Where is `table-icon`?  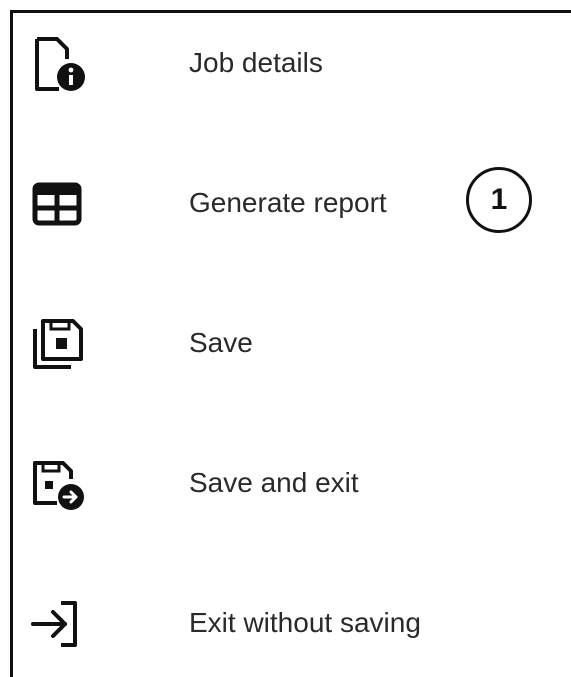
table-icon is located at coordinates (58, 204).